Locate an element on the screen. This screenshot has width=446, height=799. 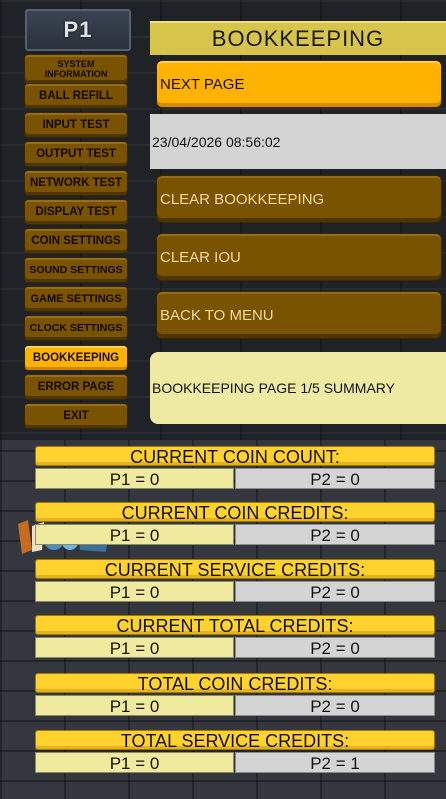
sidebar-item-coin-settings: COIN SETTINGS is located at coordinates (76, 241).